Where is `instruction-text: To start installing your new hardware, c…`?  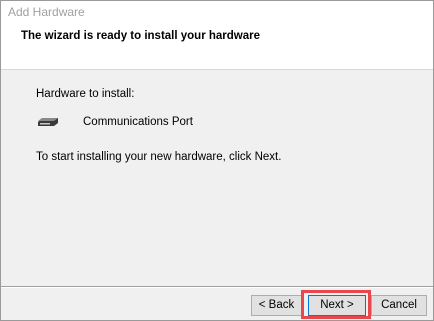 instruction-text: To start installing your new hardware, c… is located at coordinates (159, 157).